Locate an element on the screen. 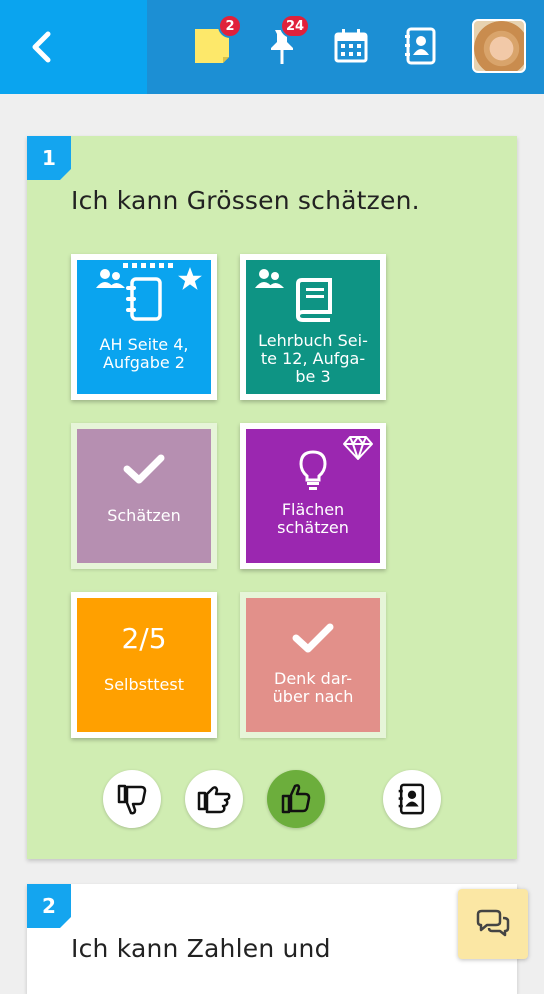  pins-count-badge: 24 is located at coordinates (295, 26).